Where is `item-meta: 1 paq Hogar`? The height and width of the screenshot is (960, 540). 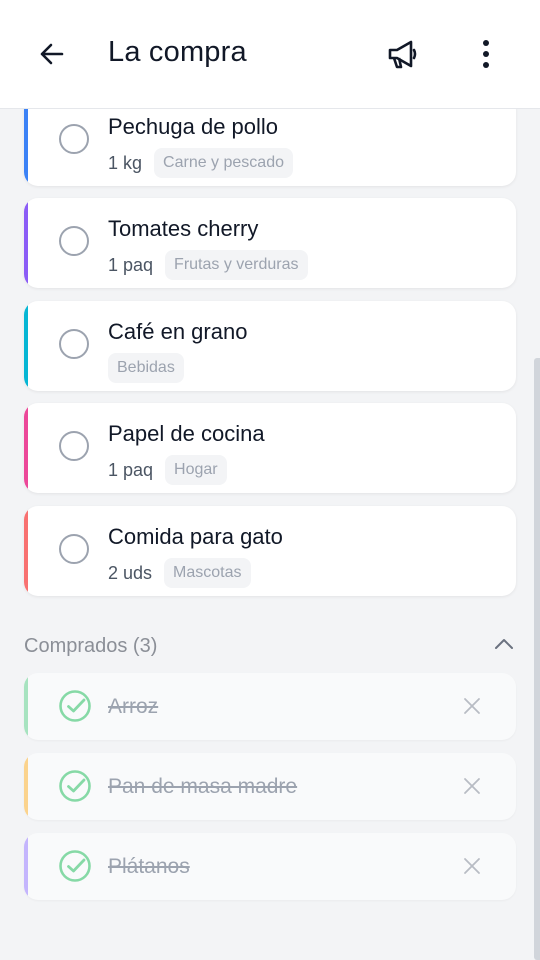 item-meta: 1 paq Hogar is located at coordinates (167, 470).